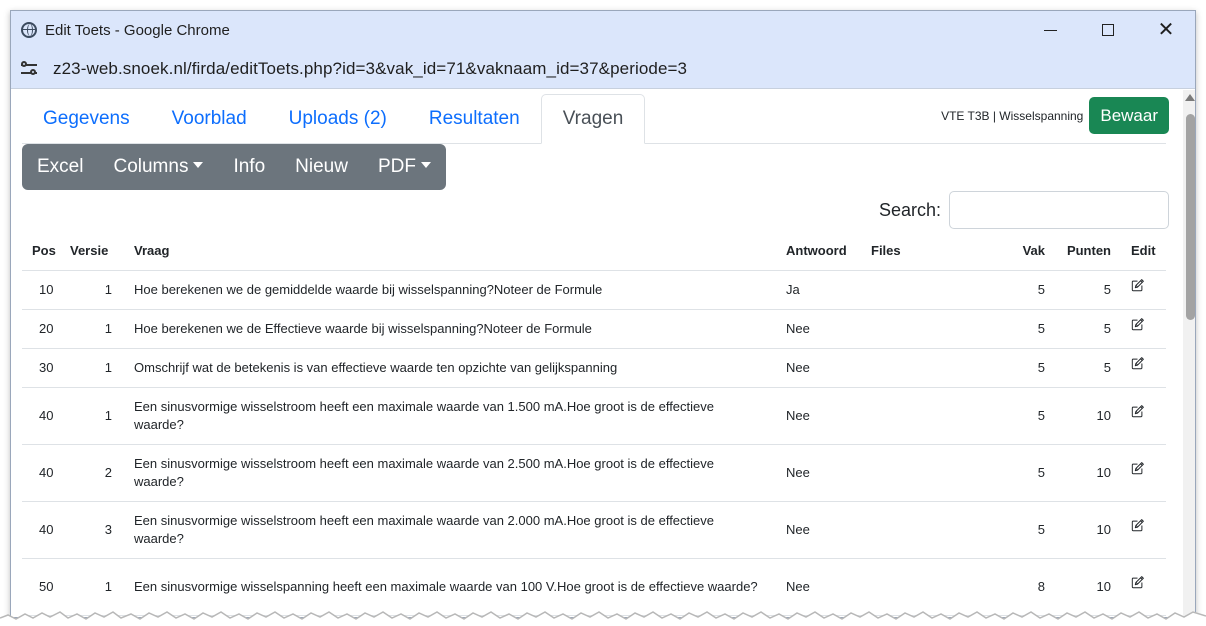 The width and height of the screenshot is (1206, 626). Describe the element at coordinates (396, 166) in the screenshot. I see `pdf-label: PDF` at that location.